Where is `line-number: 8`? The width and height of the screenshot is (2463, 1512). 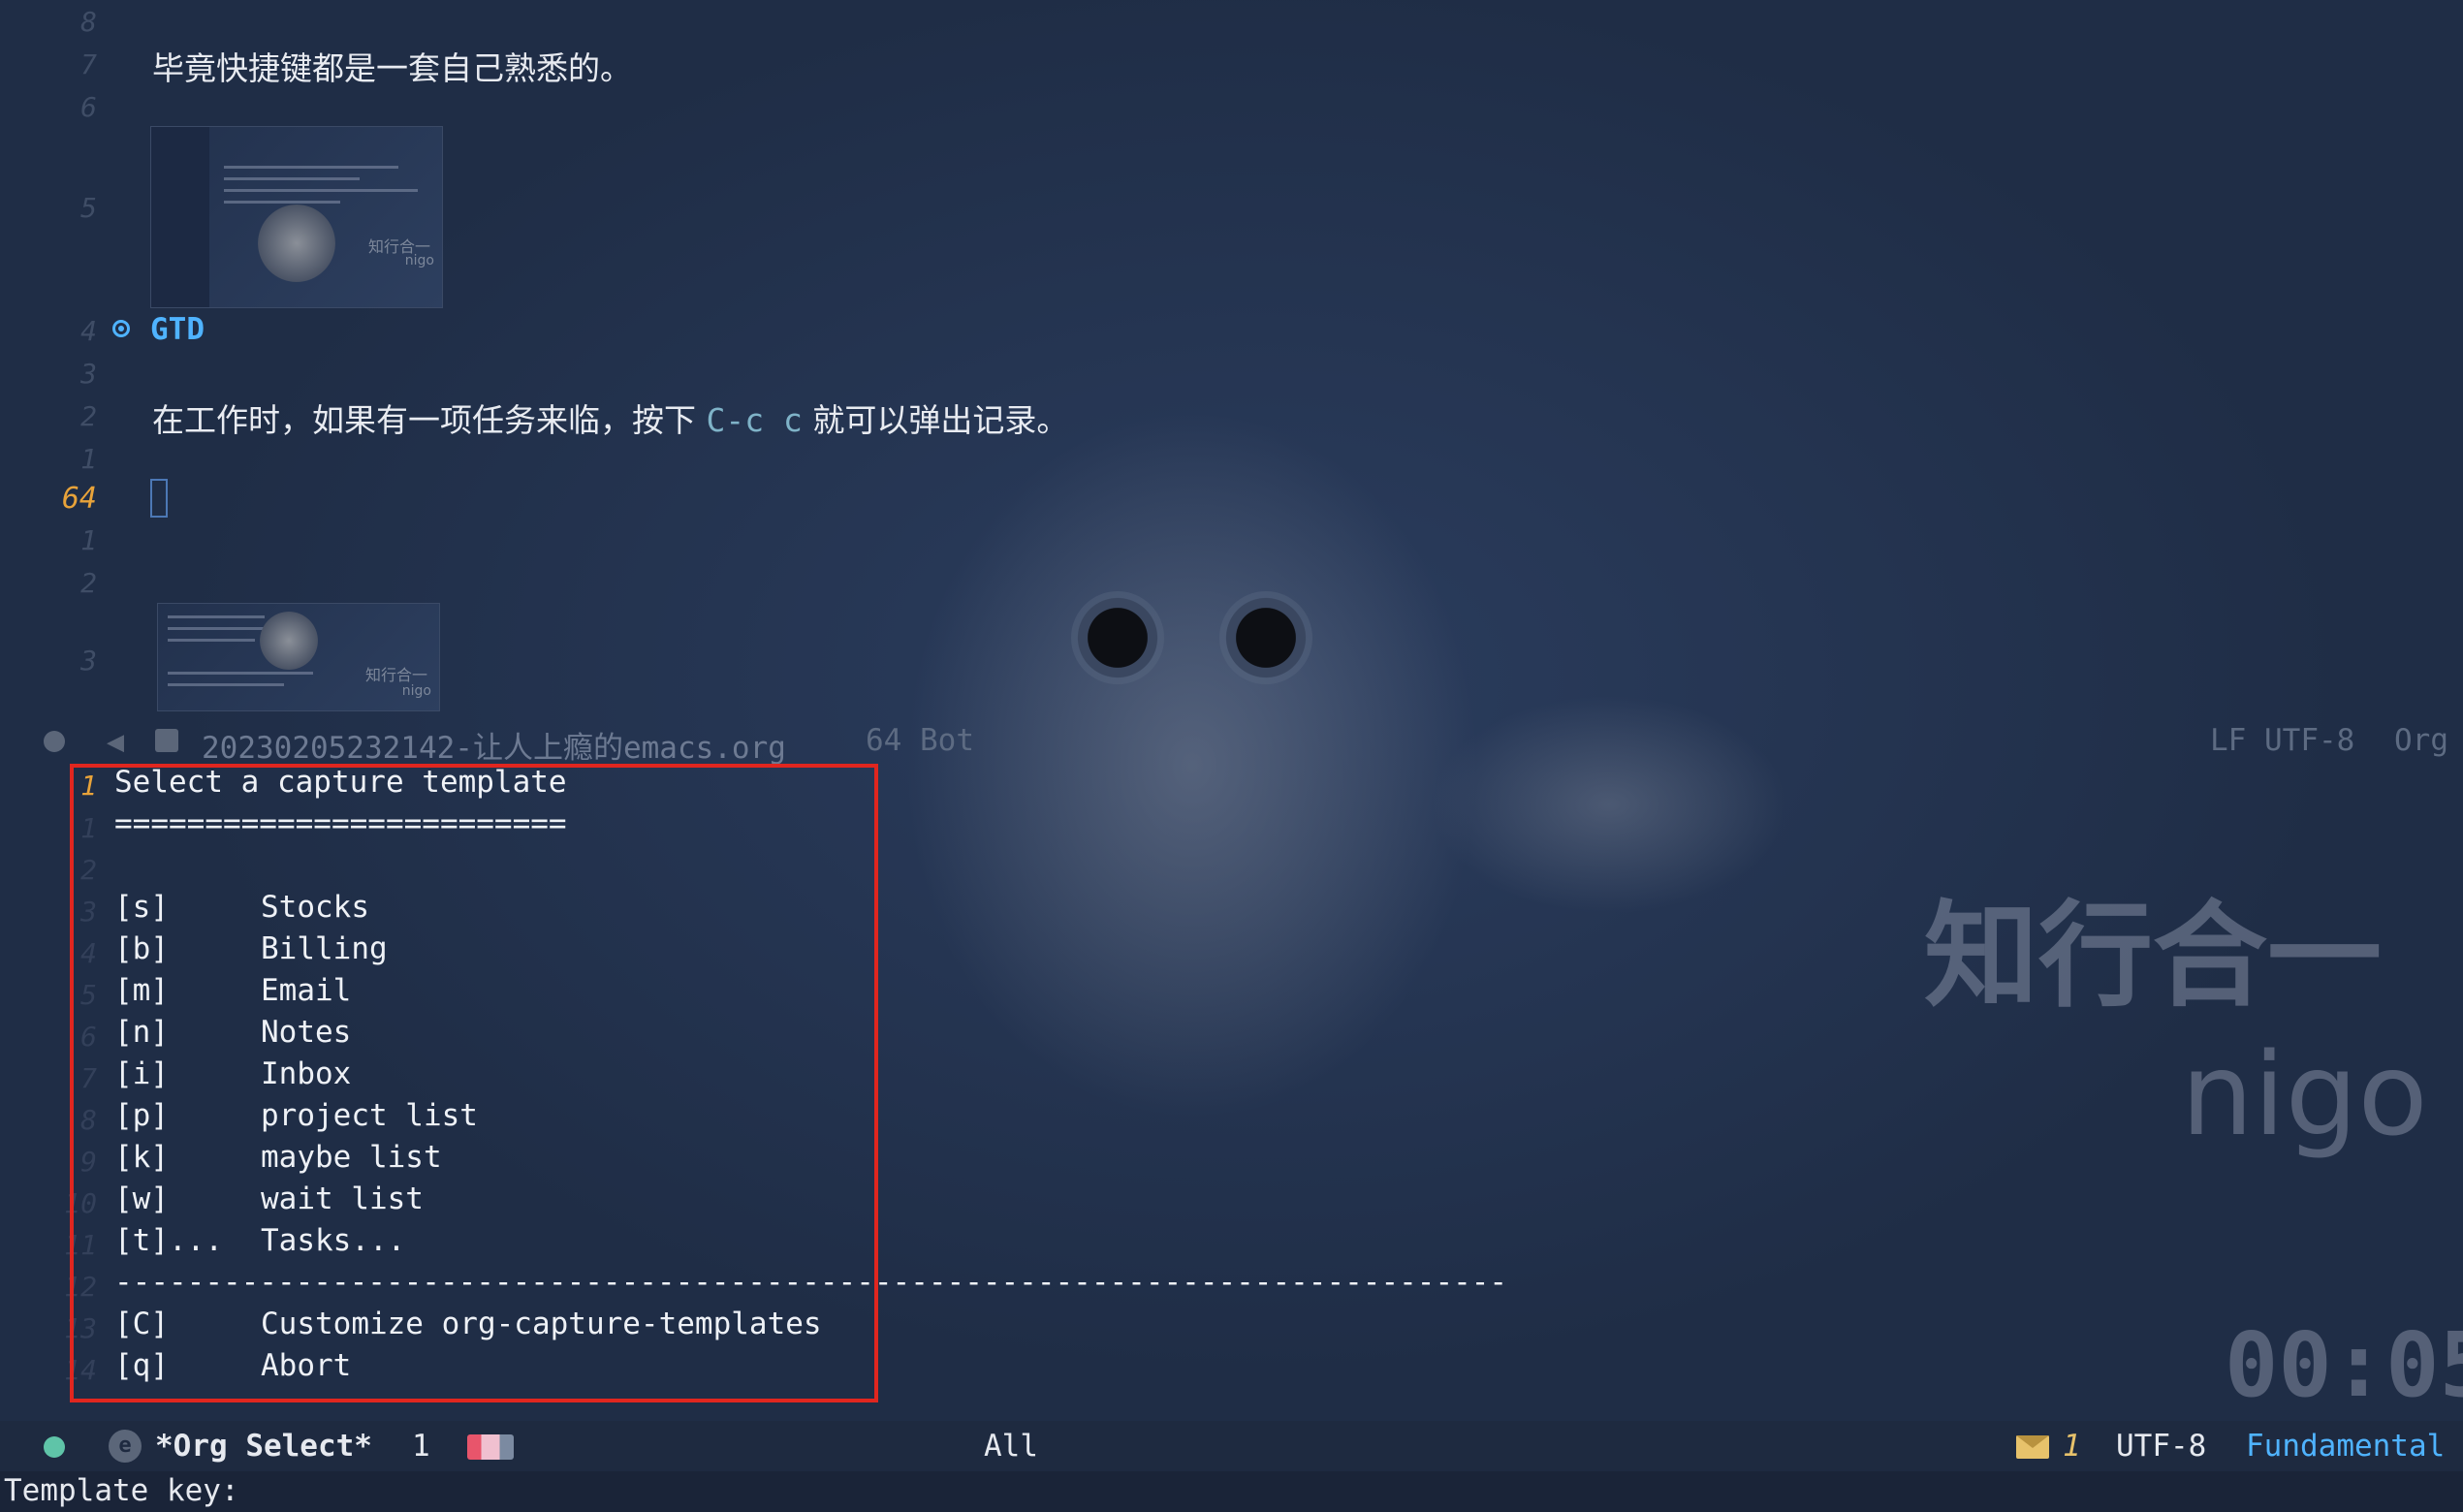 line-number: 8 is located at coordinates (88, 22).